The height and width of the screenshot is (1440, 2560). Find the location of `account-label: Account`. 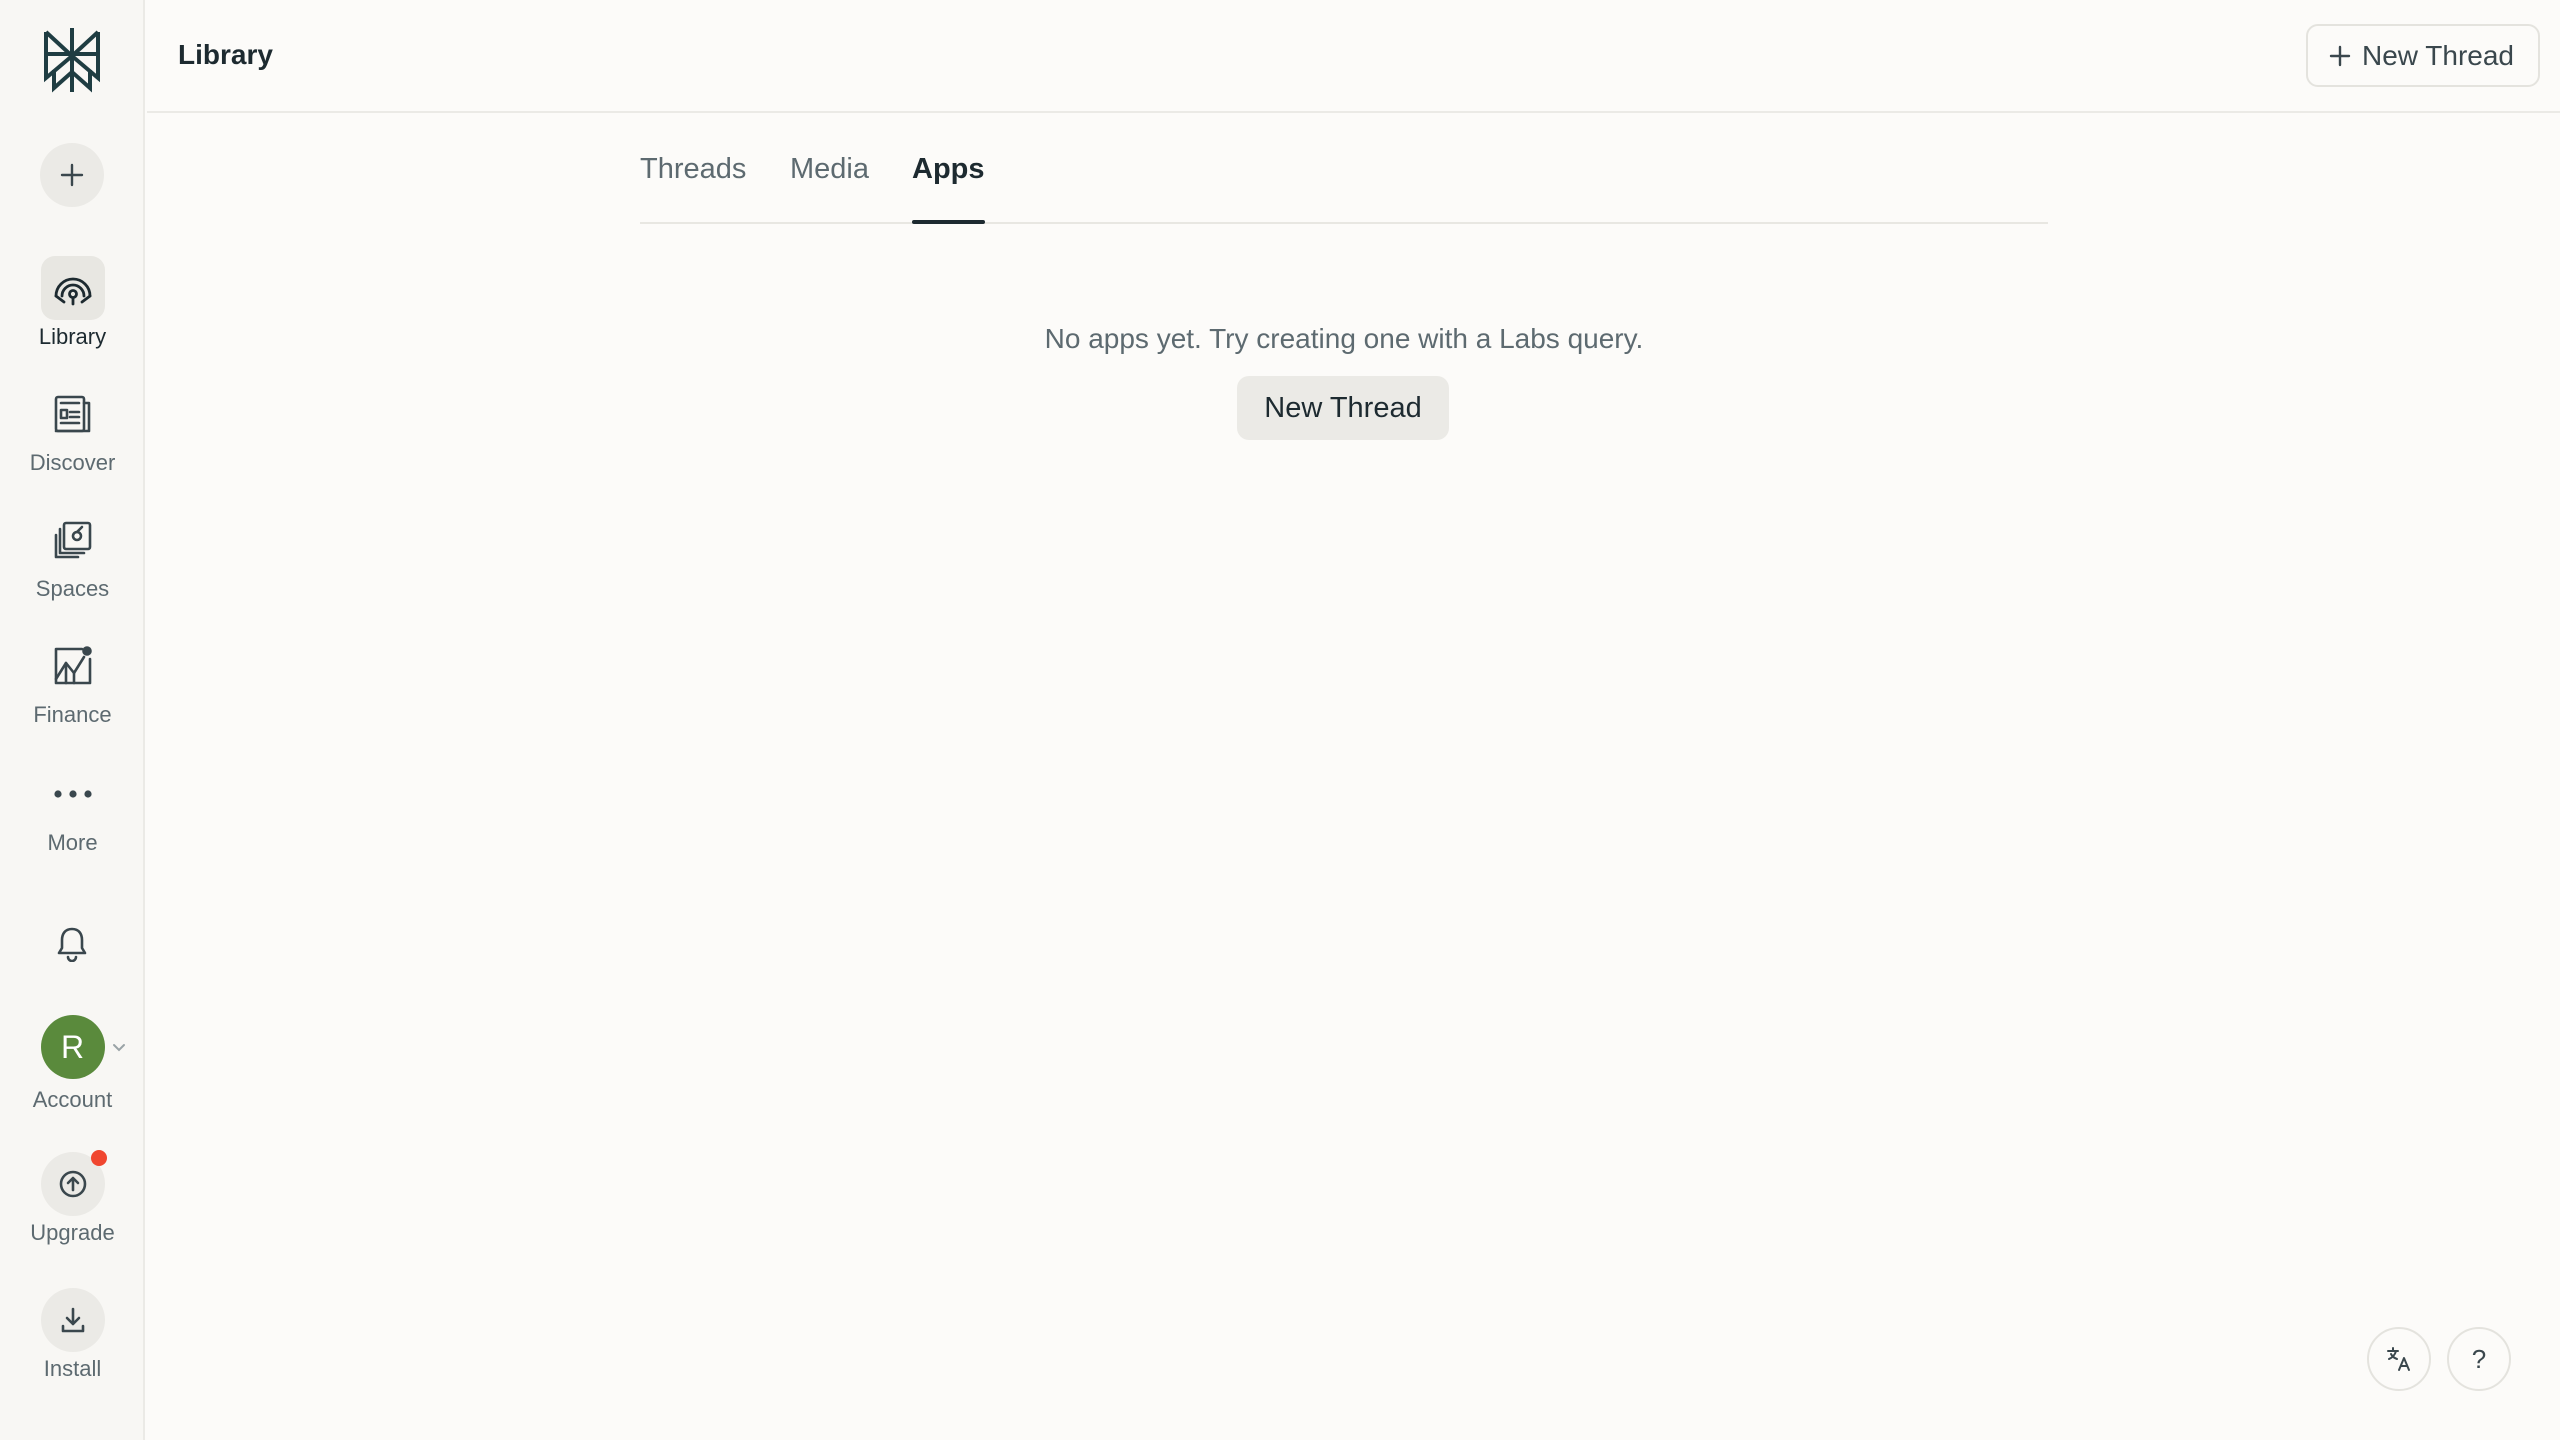

account-label: Account is located at coordinates (72, 1099).